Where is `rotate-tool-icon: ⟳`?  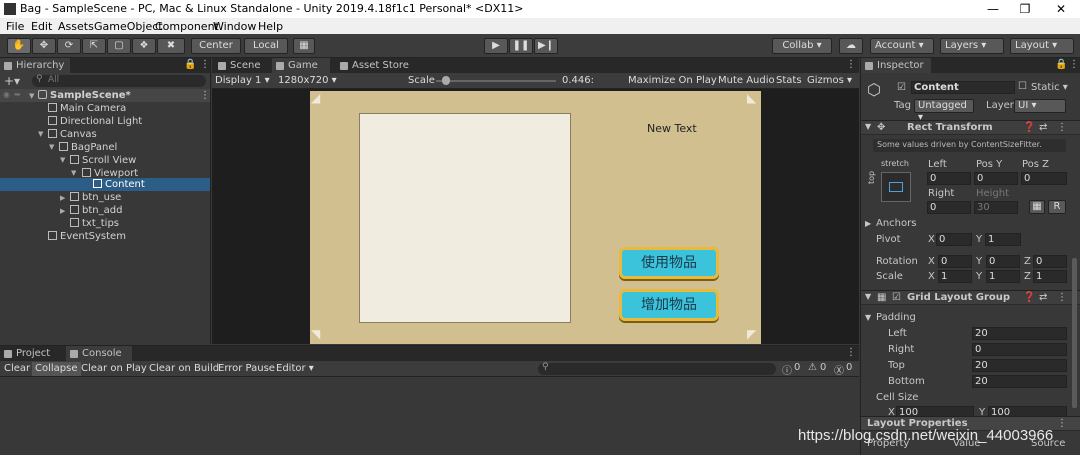 rotate-tool-icon: ⟳ is located at coordinates (69, 46).